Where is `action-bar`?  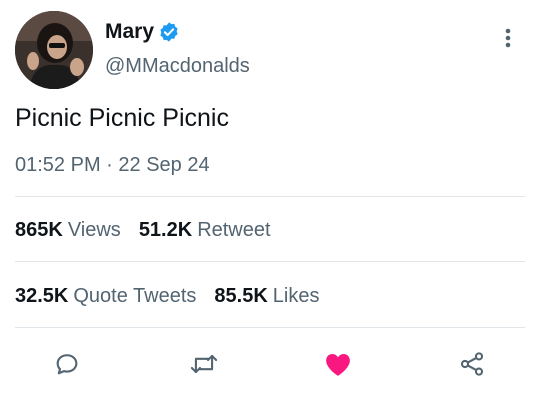
action-bar is located at coordinates (270, 364).